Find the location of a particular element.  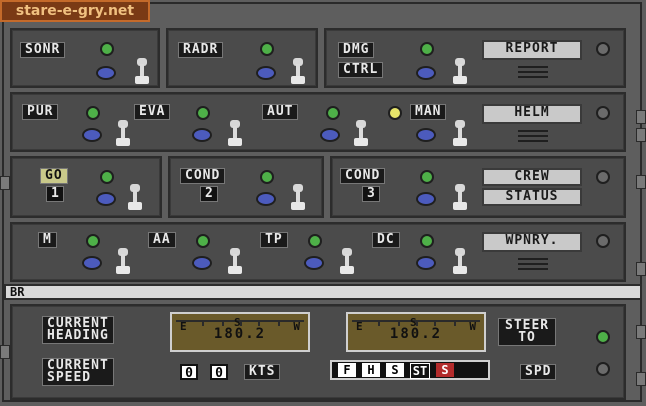

condition-3-label: COND is located at coordinates (363, 176).